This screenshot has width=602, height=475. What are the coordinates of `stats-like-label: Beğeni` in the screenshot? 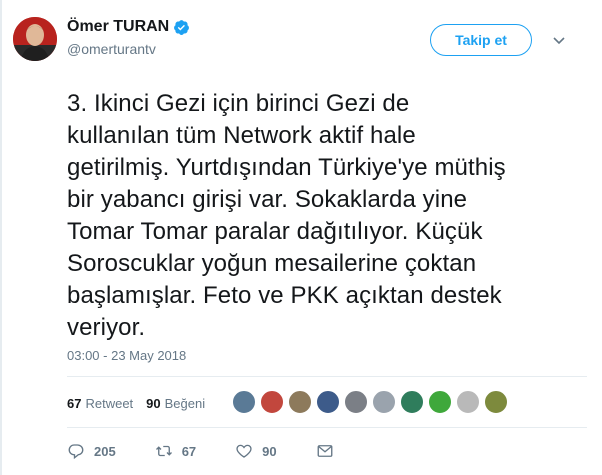 It's located at (185, 403).